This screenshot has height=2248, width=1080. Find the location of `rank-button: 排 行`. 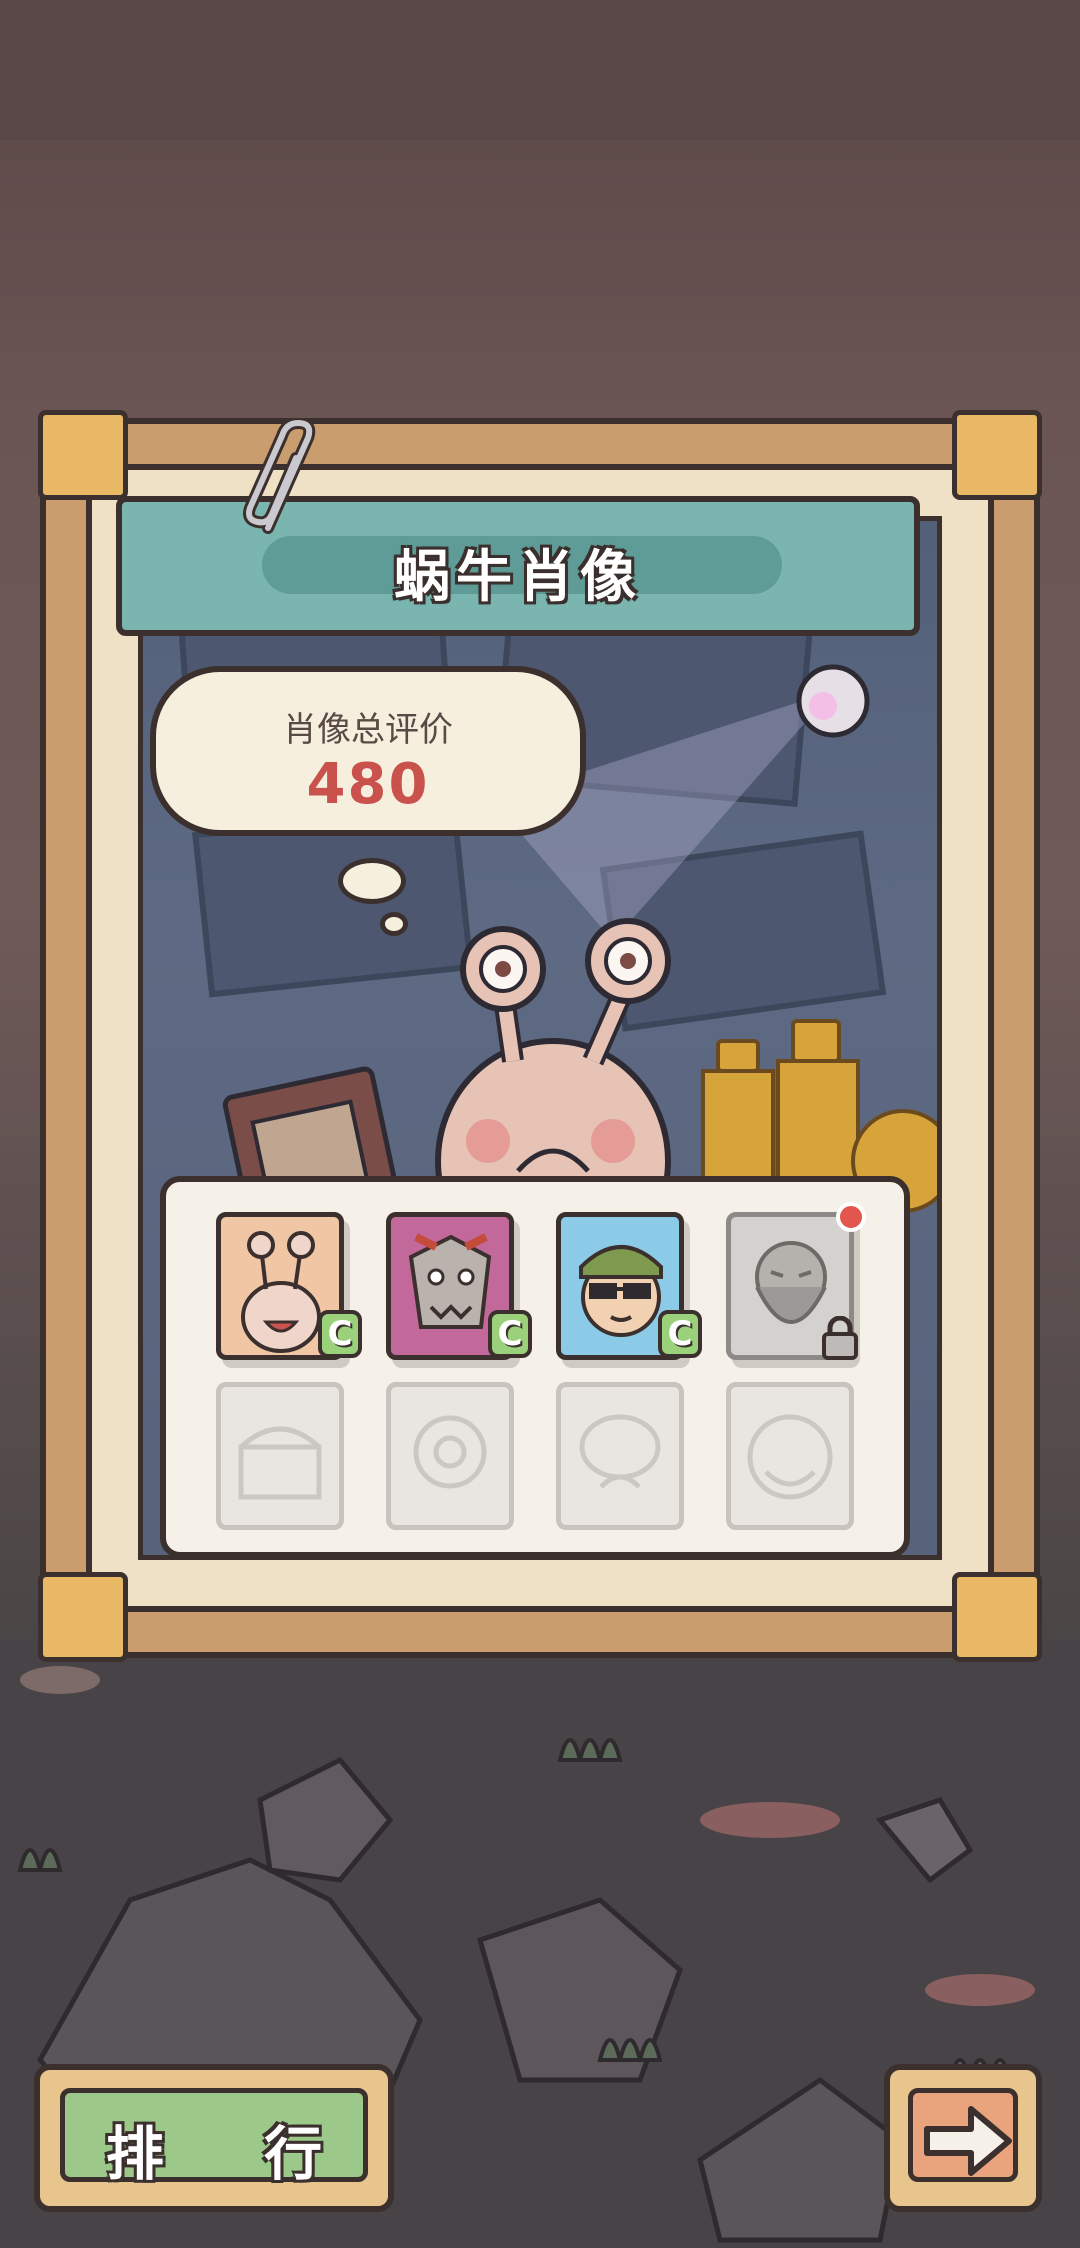

rank-button: 排 行 is located at coordinates (214, 2138).